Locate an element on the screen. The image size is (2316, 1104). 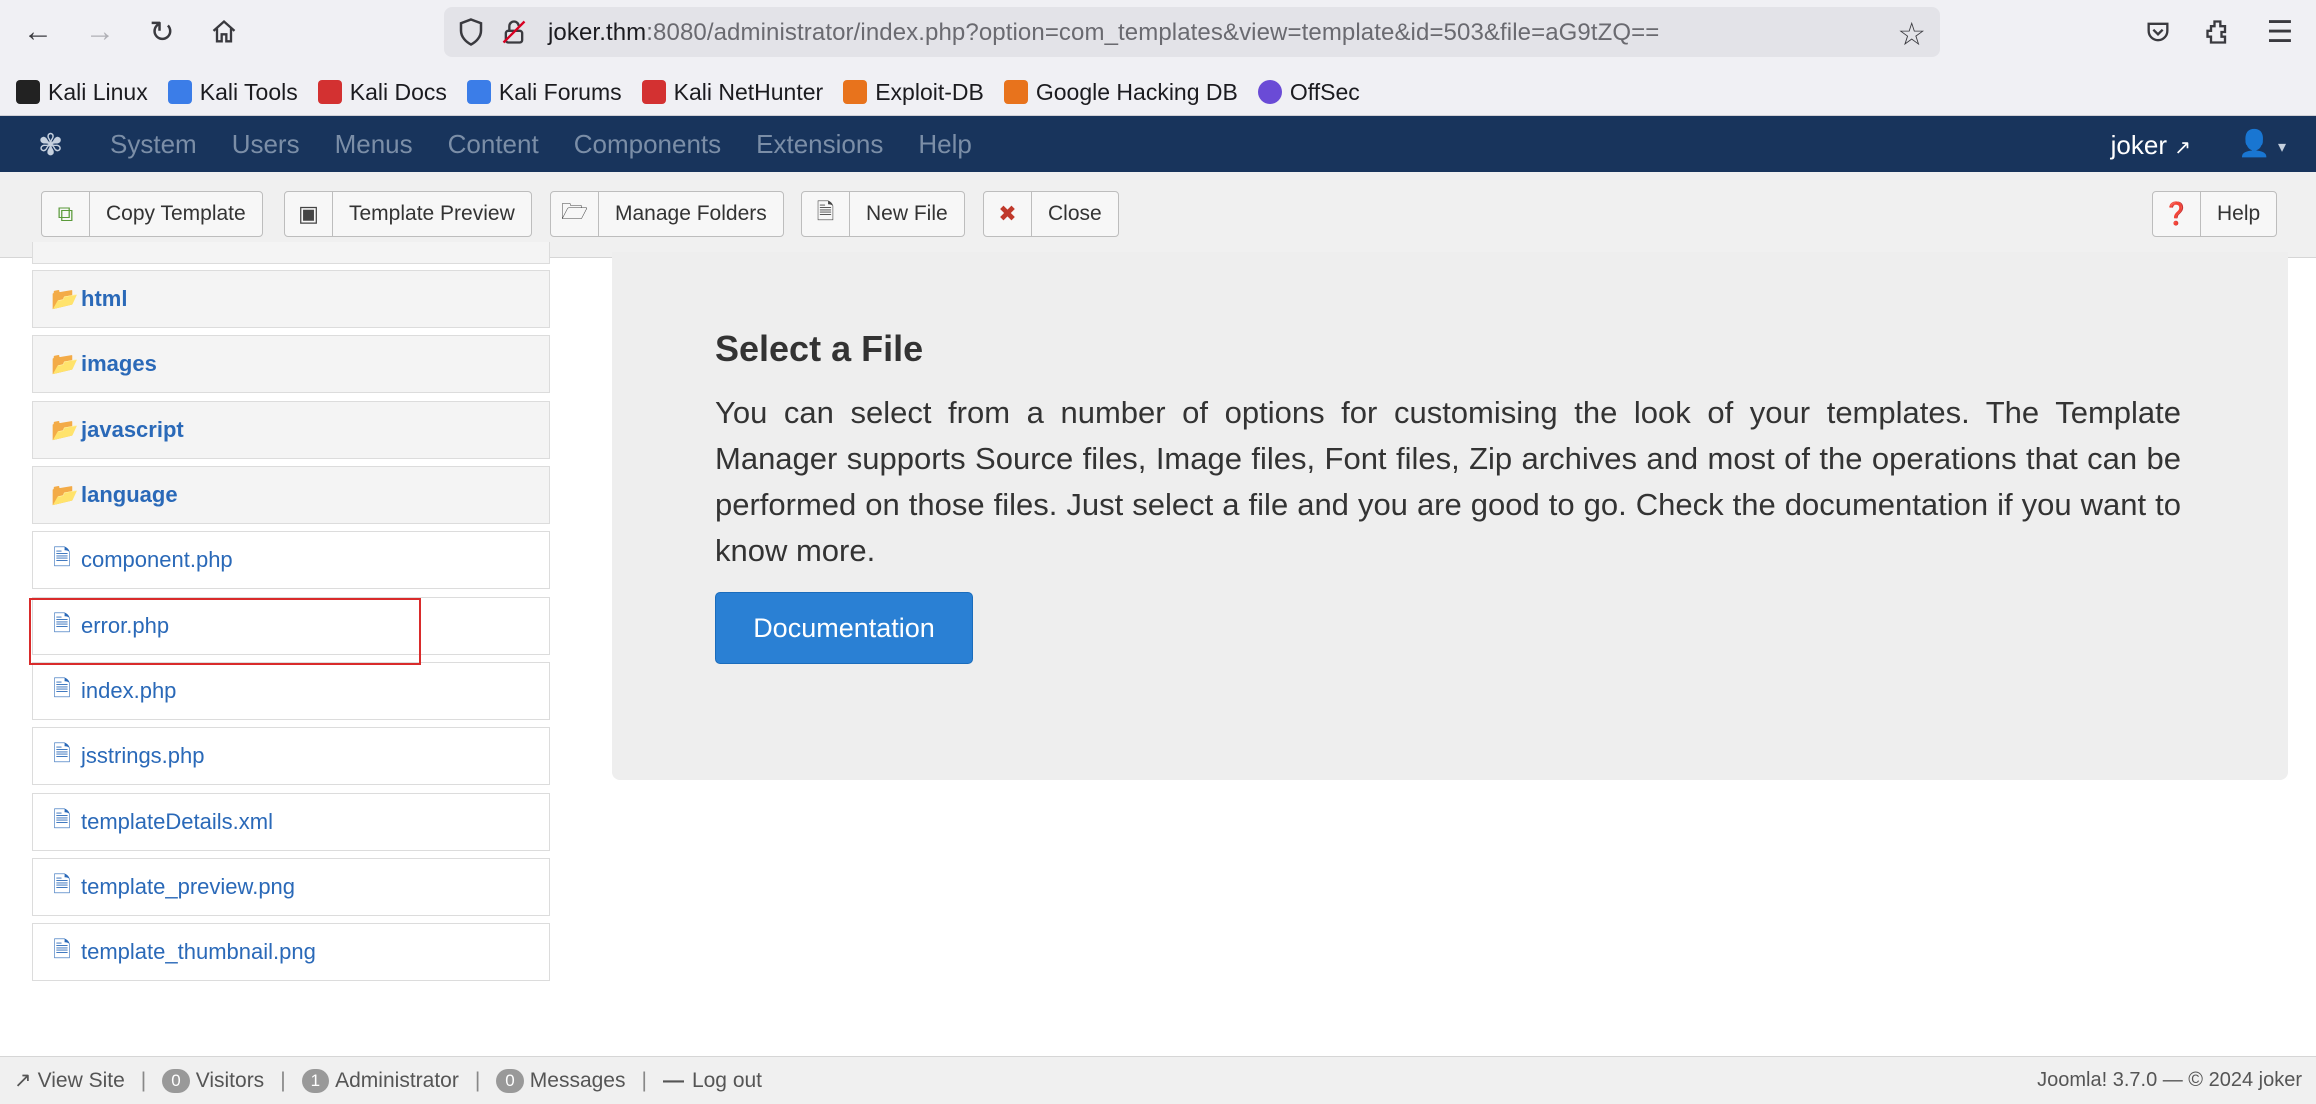
menu-system: System is located at coordinates (153, 144).